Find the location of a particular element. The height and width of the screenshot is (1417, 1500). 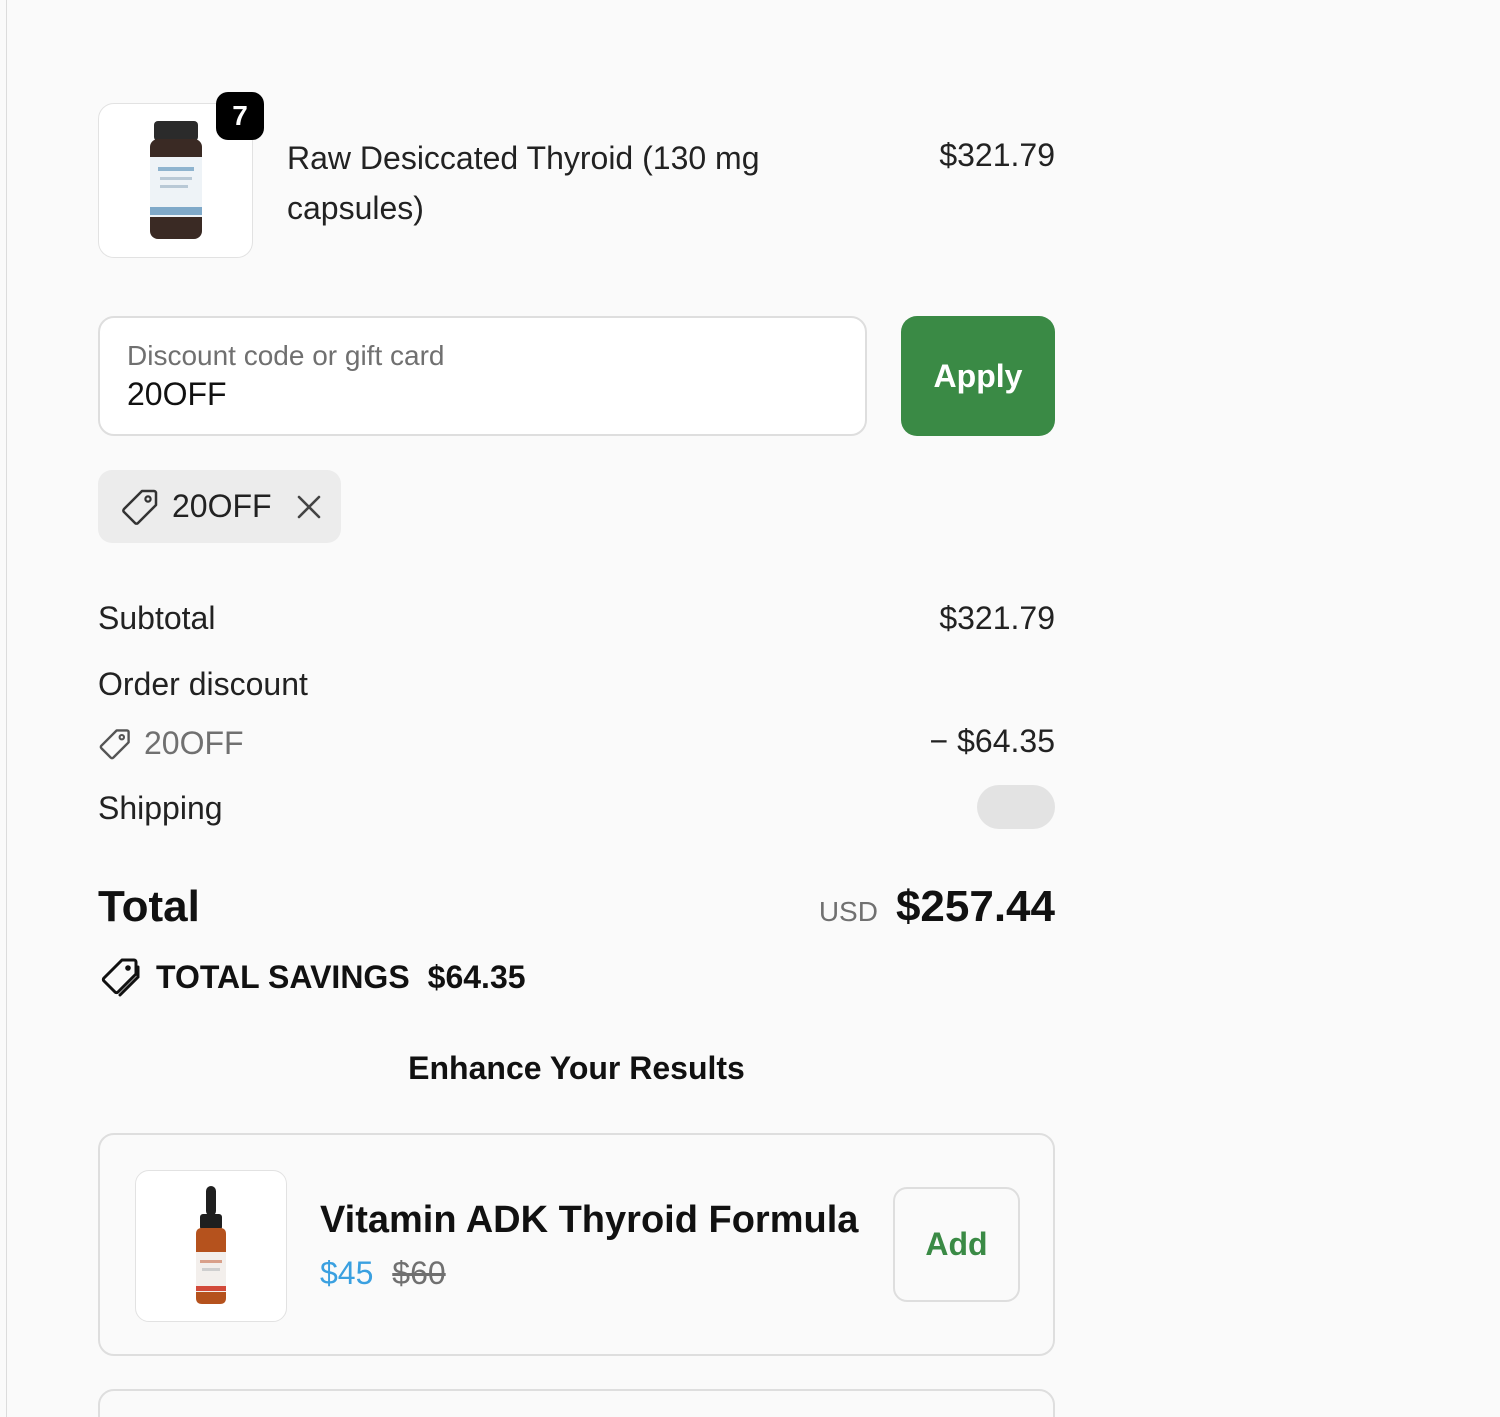

discount-code-field: Discount code or gift card 20OFF is located at coordinates (482, 376).